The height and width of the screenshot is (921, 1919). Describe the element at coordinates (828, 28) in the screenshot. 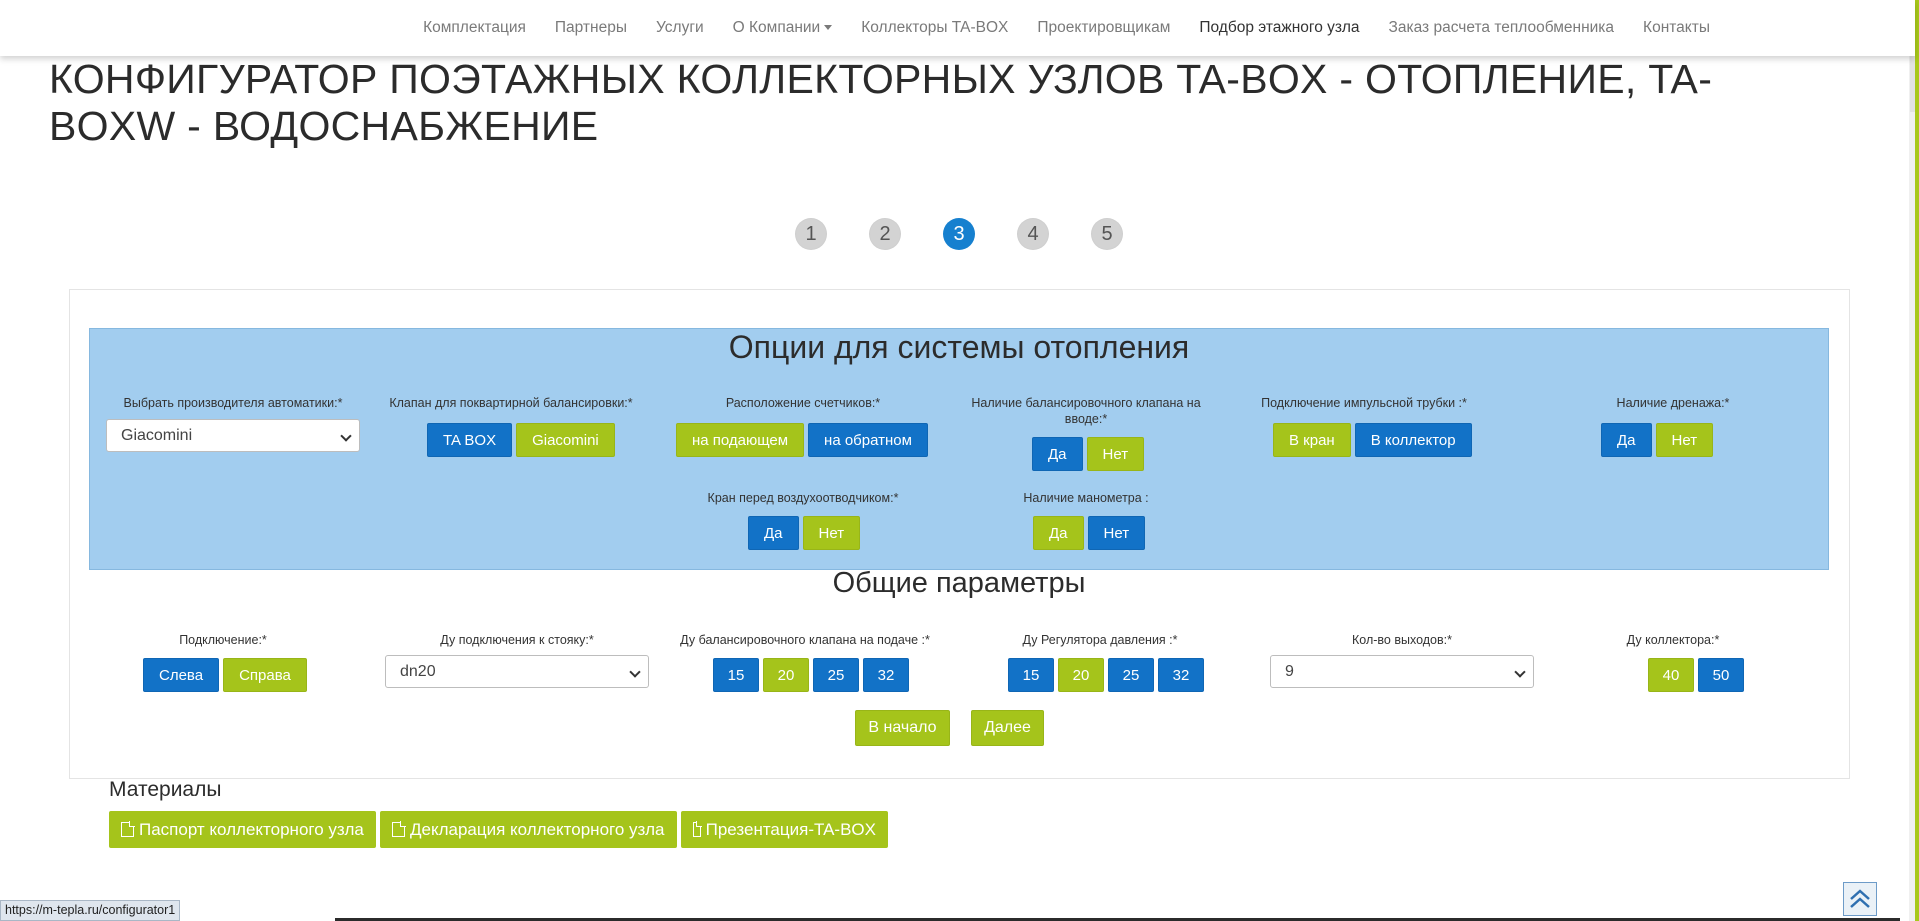

I see `caret-down-icon` at that location.